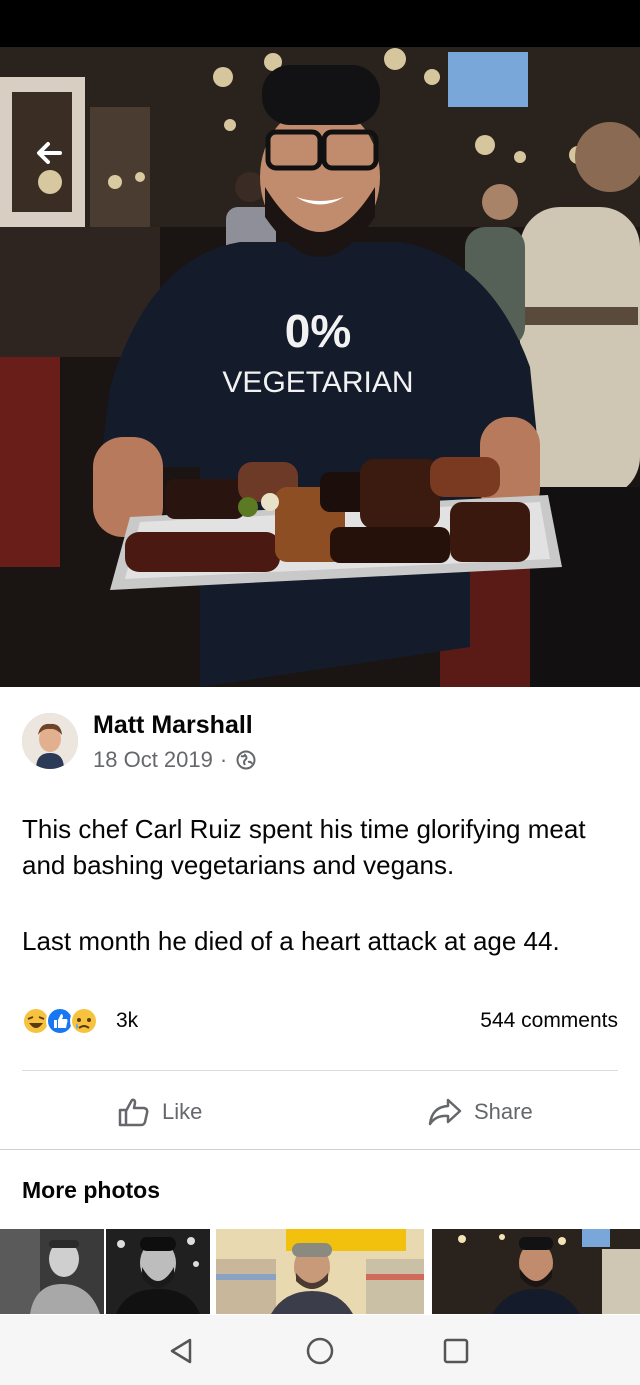  What do you see at coordinates (320, 23) in the screenshot?
I see `status-bar` at bounding box center [320, 23].